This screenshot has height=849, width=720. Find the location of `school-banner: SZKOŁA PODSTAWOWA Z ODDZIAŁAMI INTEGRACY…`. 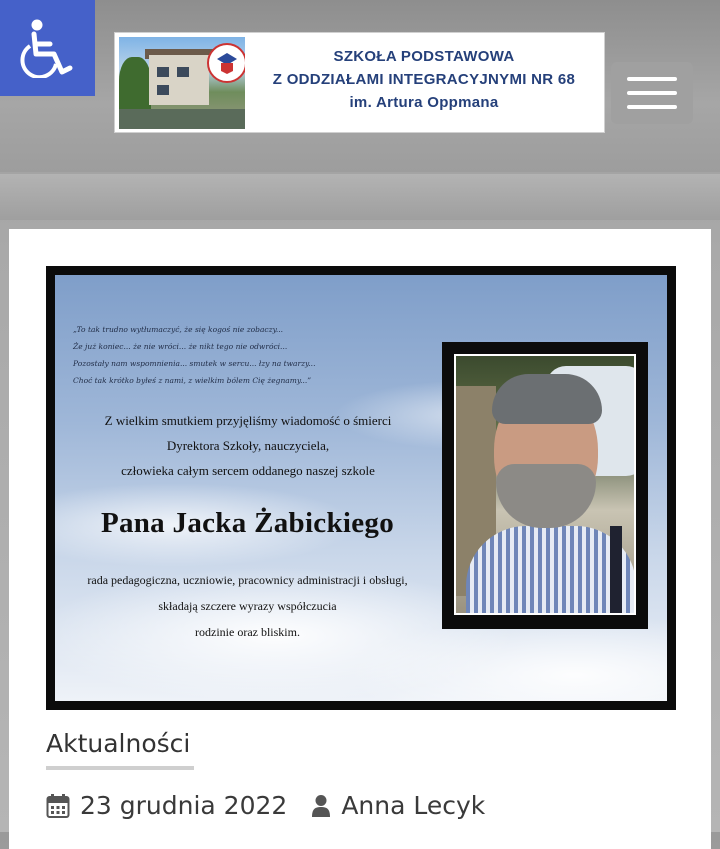

school-banner: SZKOŁA PODSTAWOWA Z ODDZIAŁAMI INTEGRACY… is located at coordinates (359, 82).